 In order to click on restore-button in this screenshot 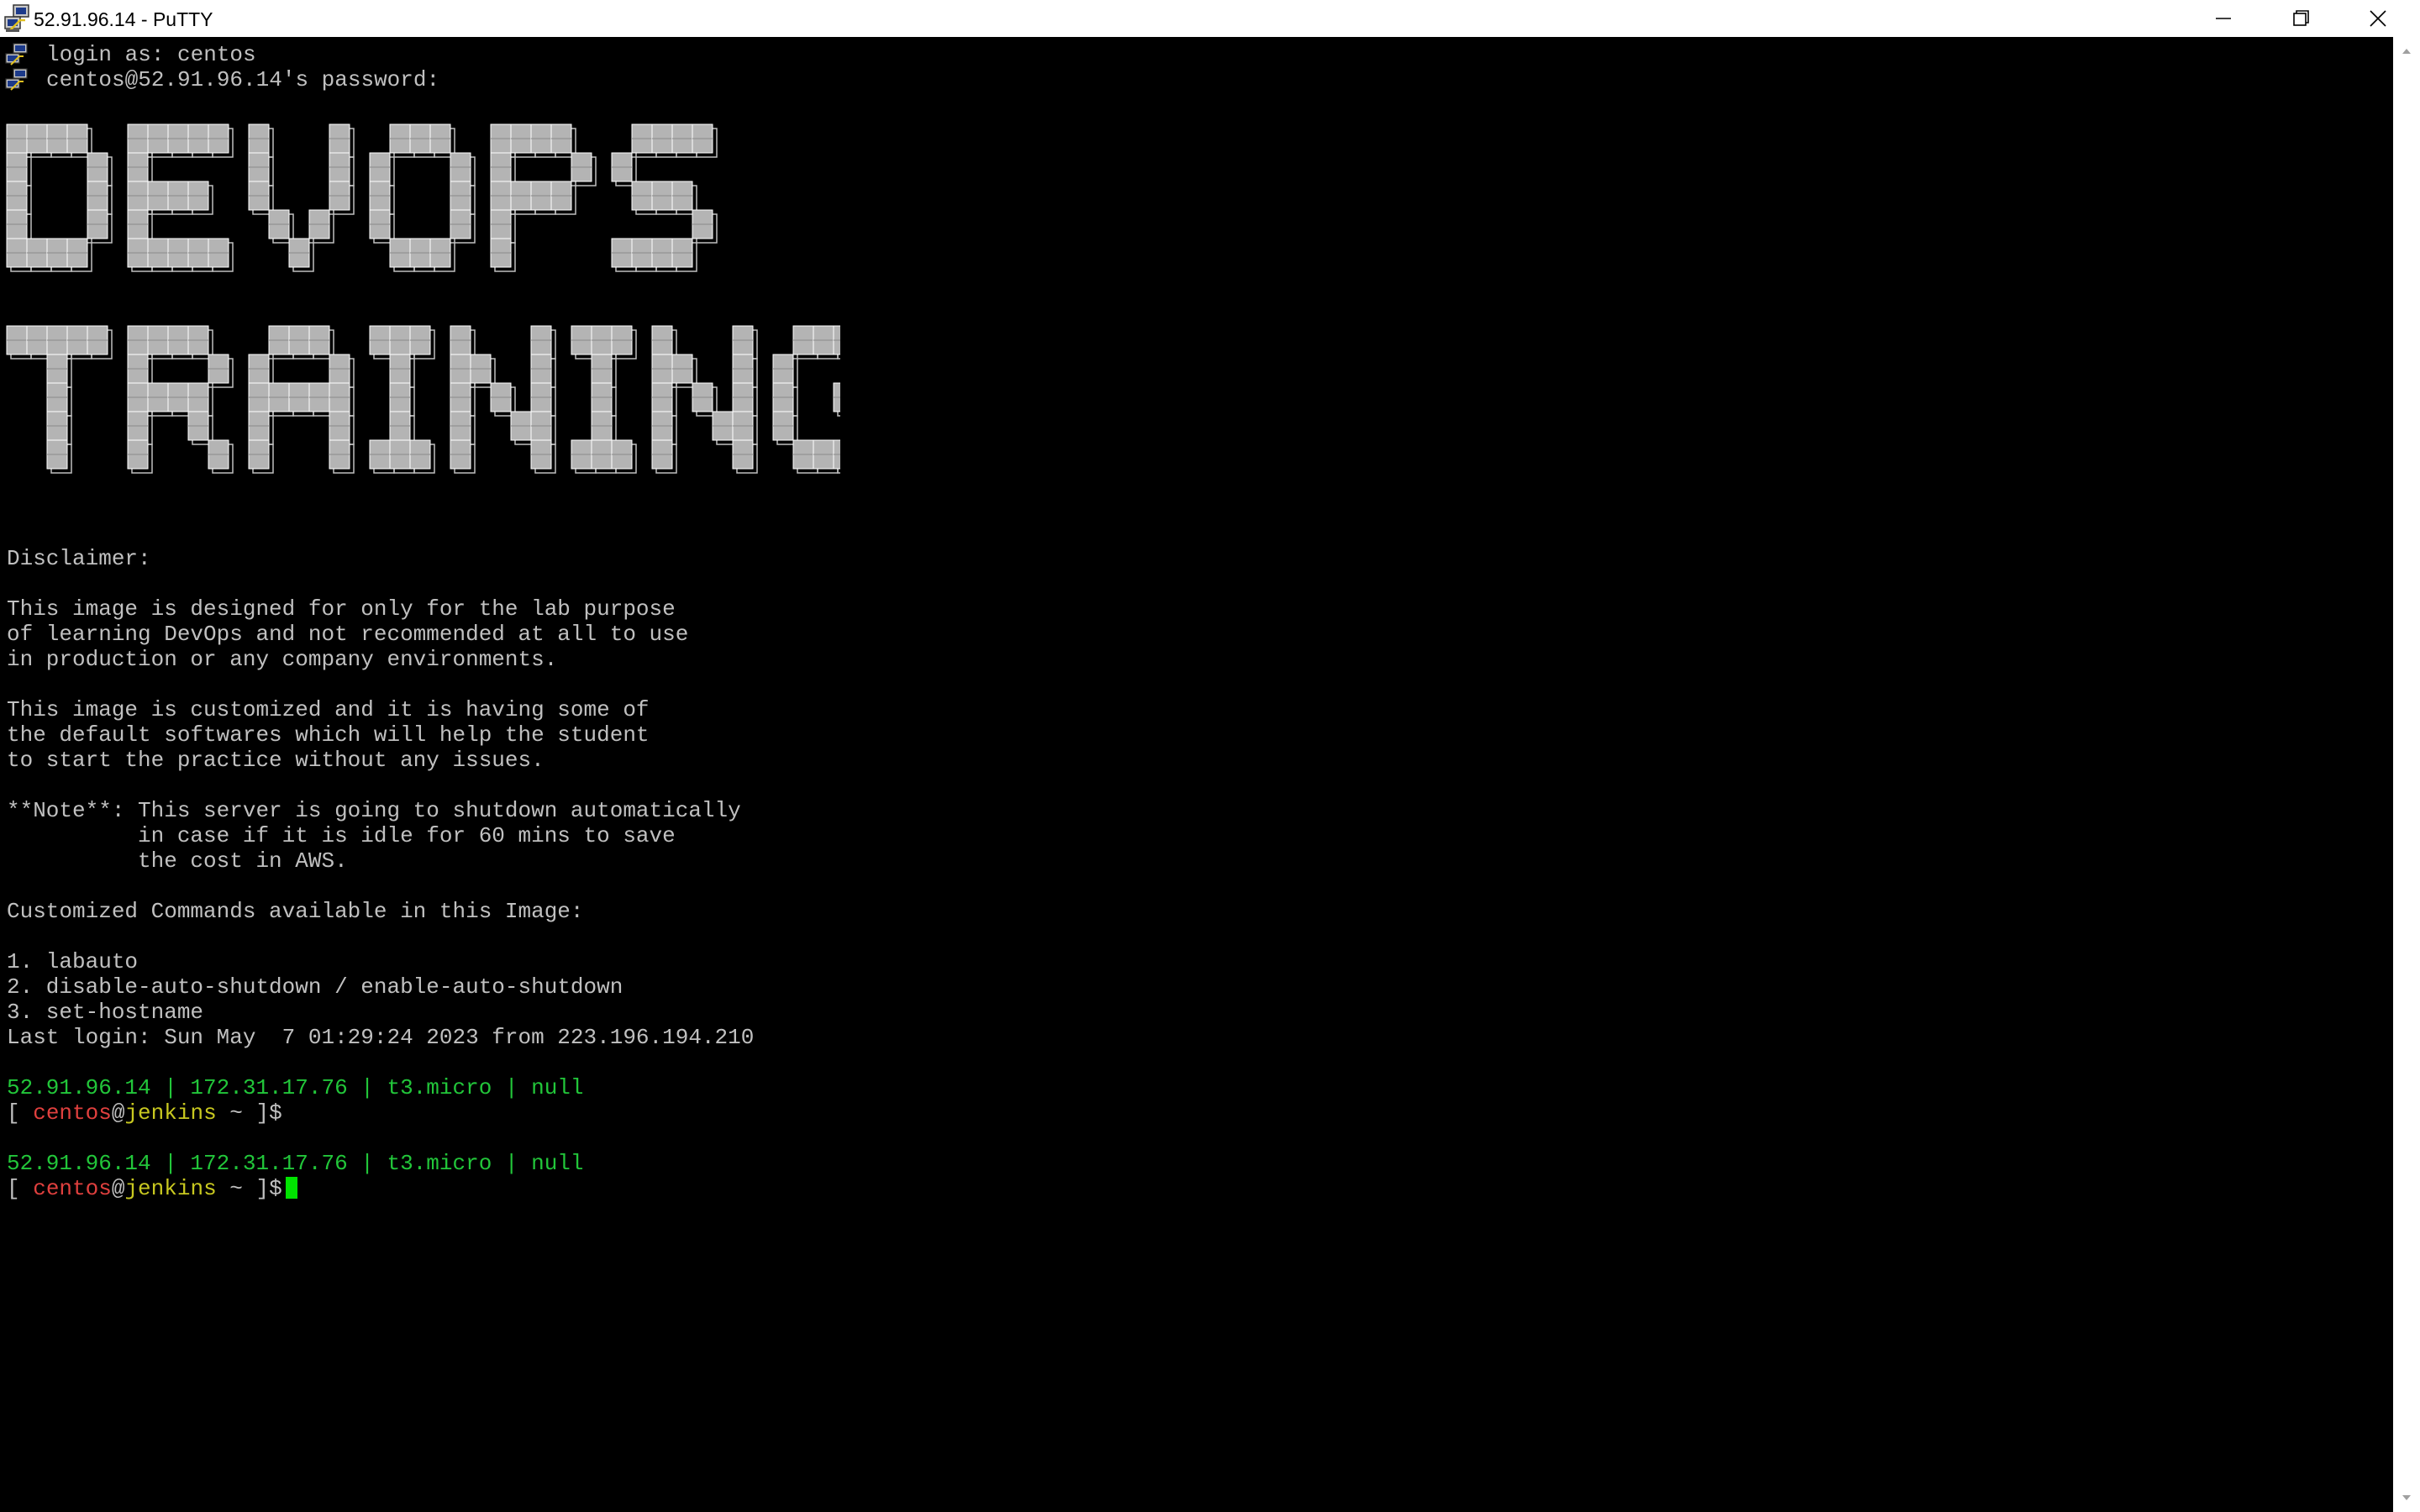, I will do `click(2300, 18)`.